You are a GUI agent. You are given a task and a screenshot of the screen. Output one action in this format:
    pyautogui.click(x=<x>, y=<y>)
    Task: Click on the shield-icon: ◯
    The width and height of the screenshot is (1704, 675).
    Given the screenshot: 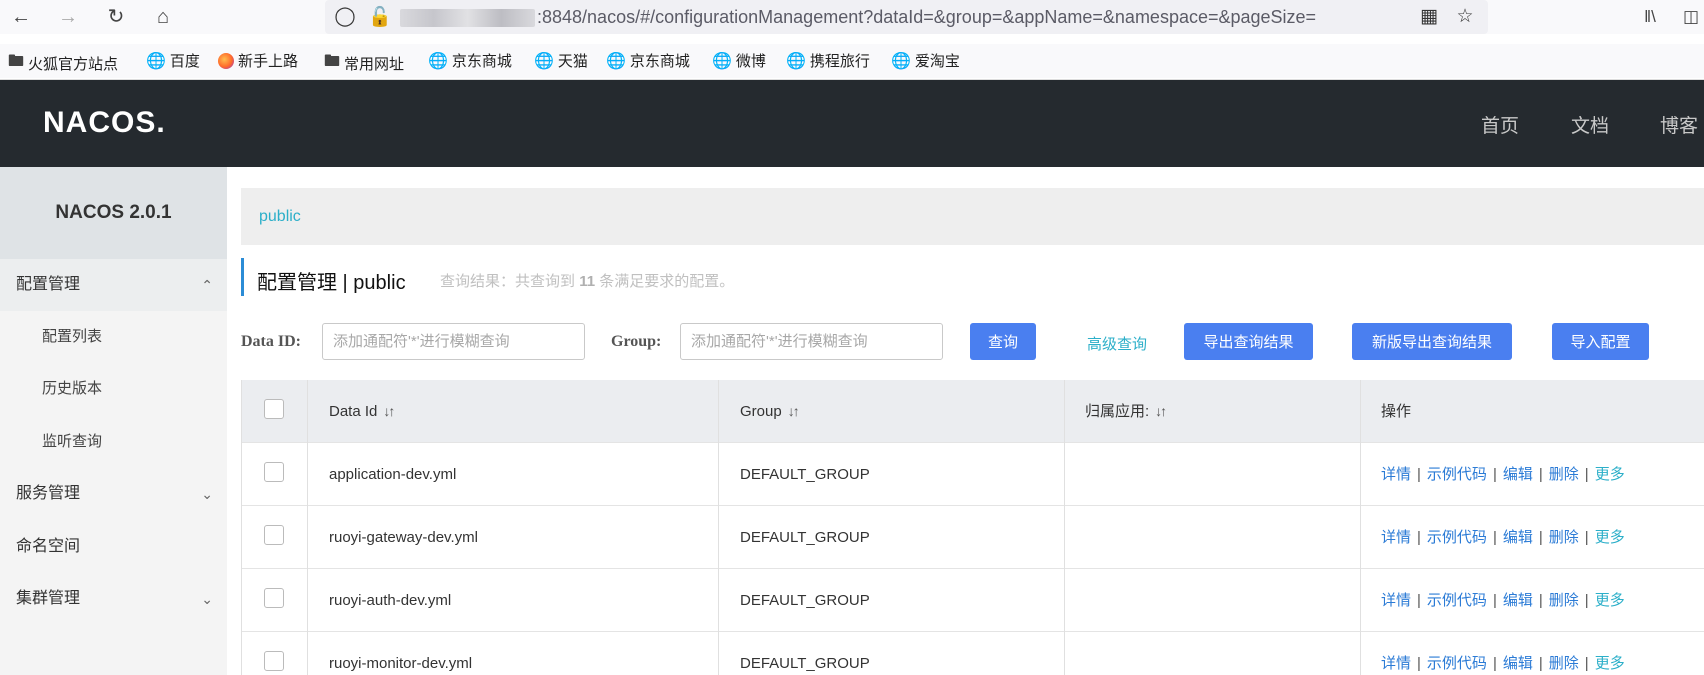 What is the action you would take?
    pyautogui.click(x=345, y=16)
    